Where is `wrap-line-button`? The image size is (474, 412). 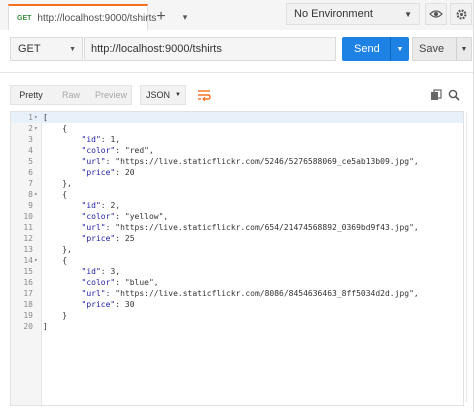
wrap-line-button is located at coordinates (204, 95).